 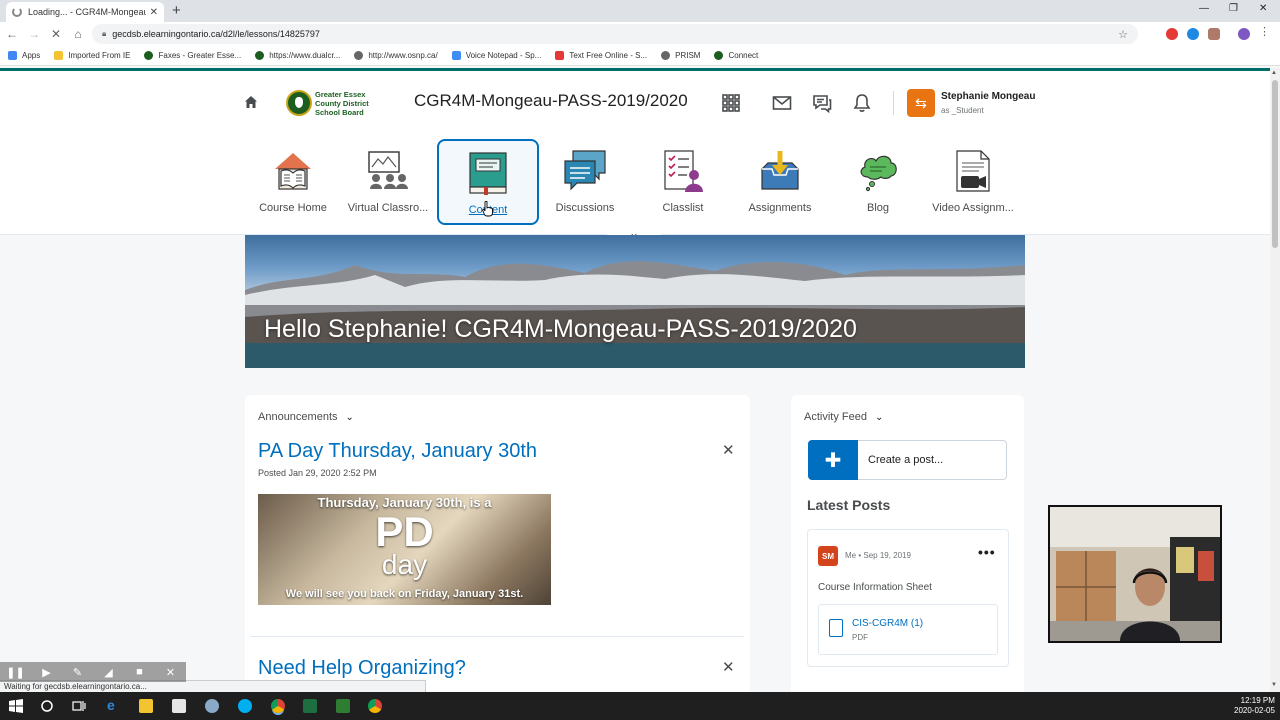 I want to click on bookmark-item: Connect, so click(x=736, y=55).